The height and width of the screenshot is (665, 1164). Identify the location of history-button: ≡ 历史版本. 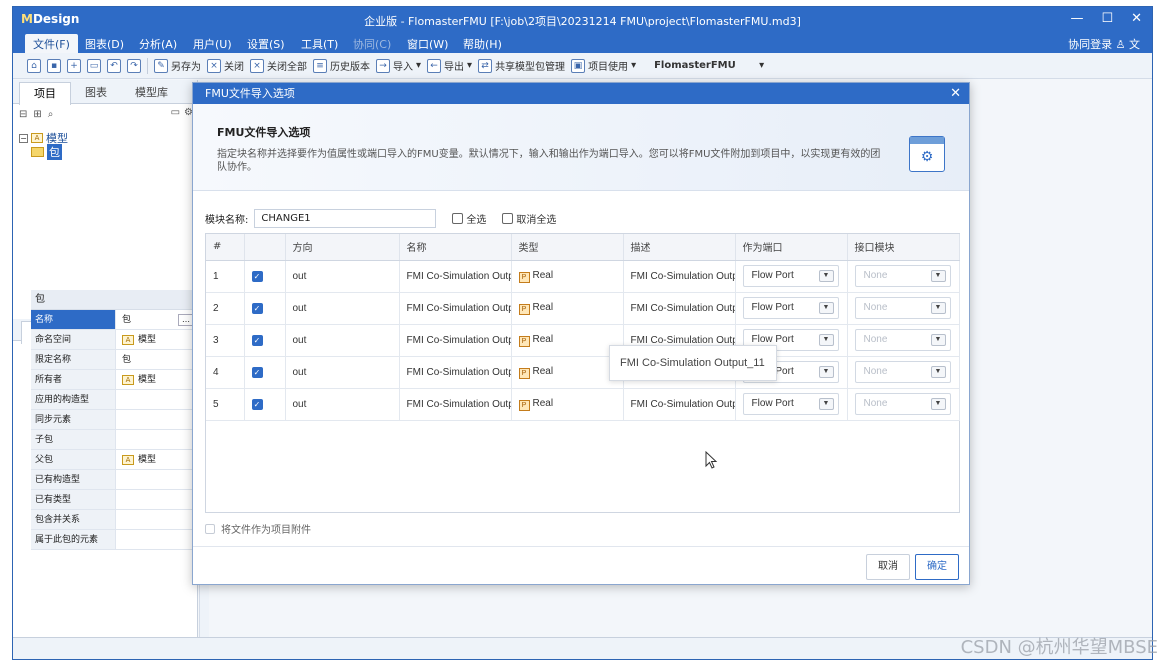
(341, 65).